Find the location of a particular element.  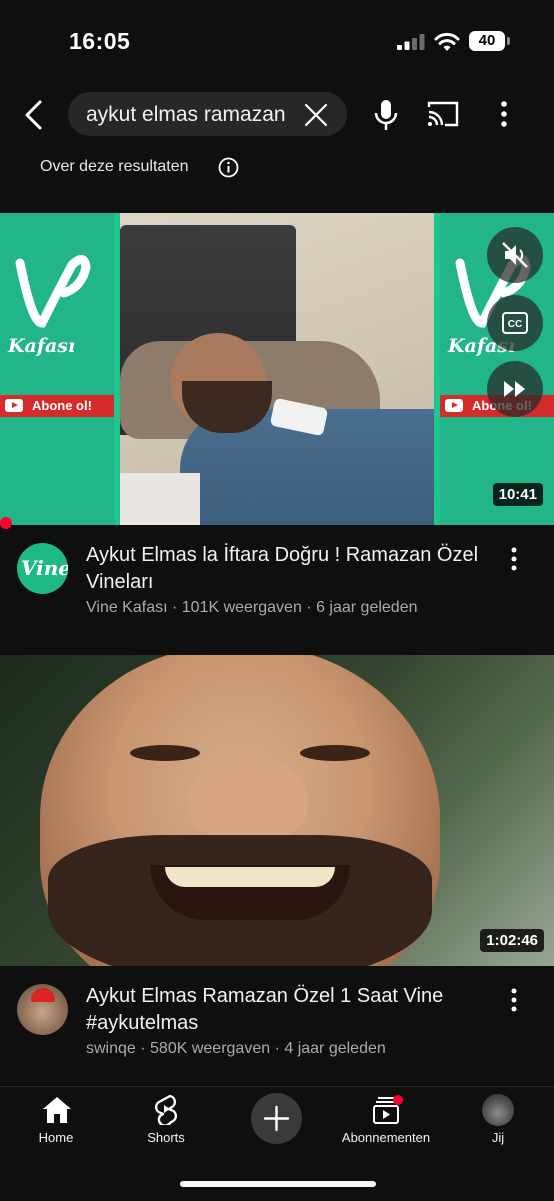

muted-speaker-icon is located at coordinates (515, 255).